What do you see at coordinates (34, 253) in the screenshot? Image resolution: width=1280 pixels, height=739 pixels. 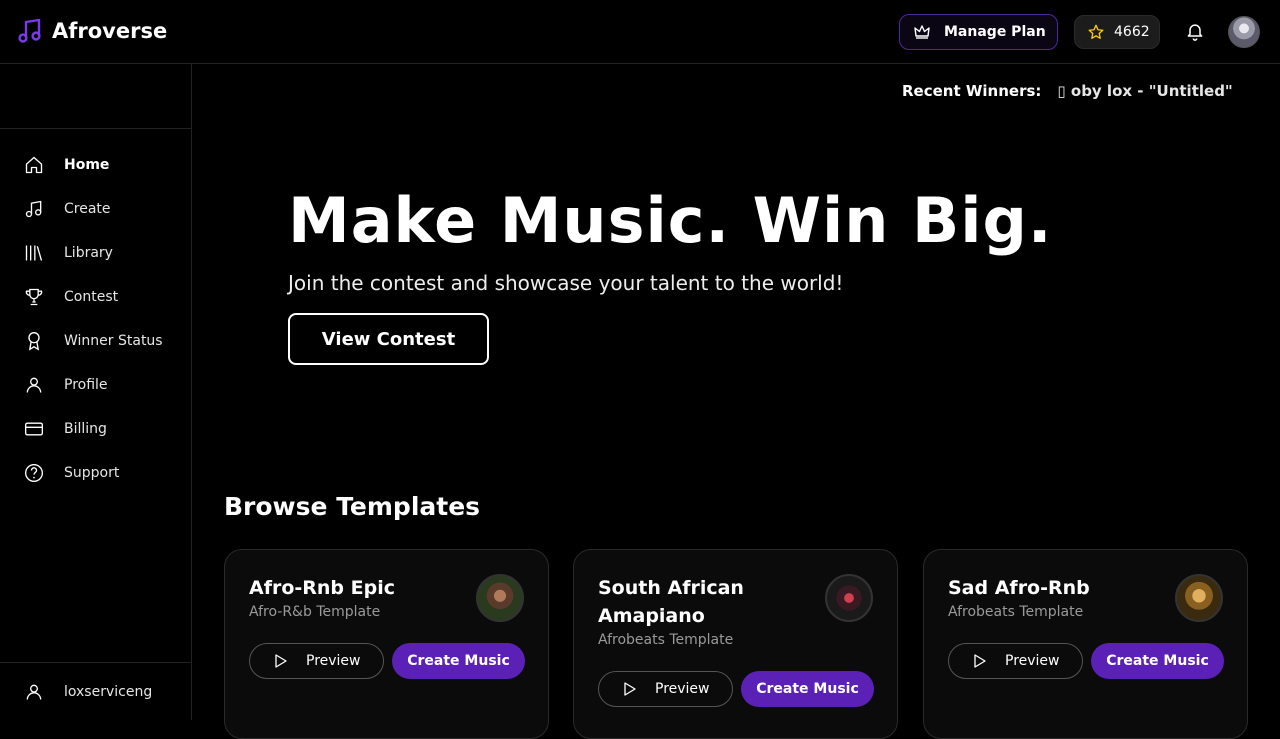 I see `library-icon` at bounding box center [34, 253].